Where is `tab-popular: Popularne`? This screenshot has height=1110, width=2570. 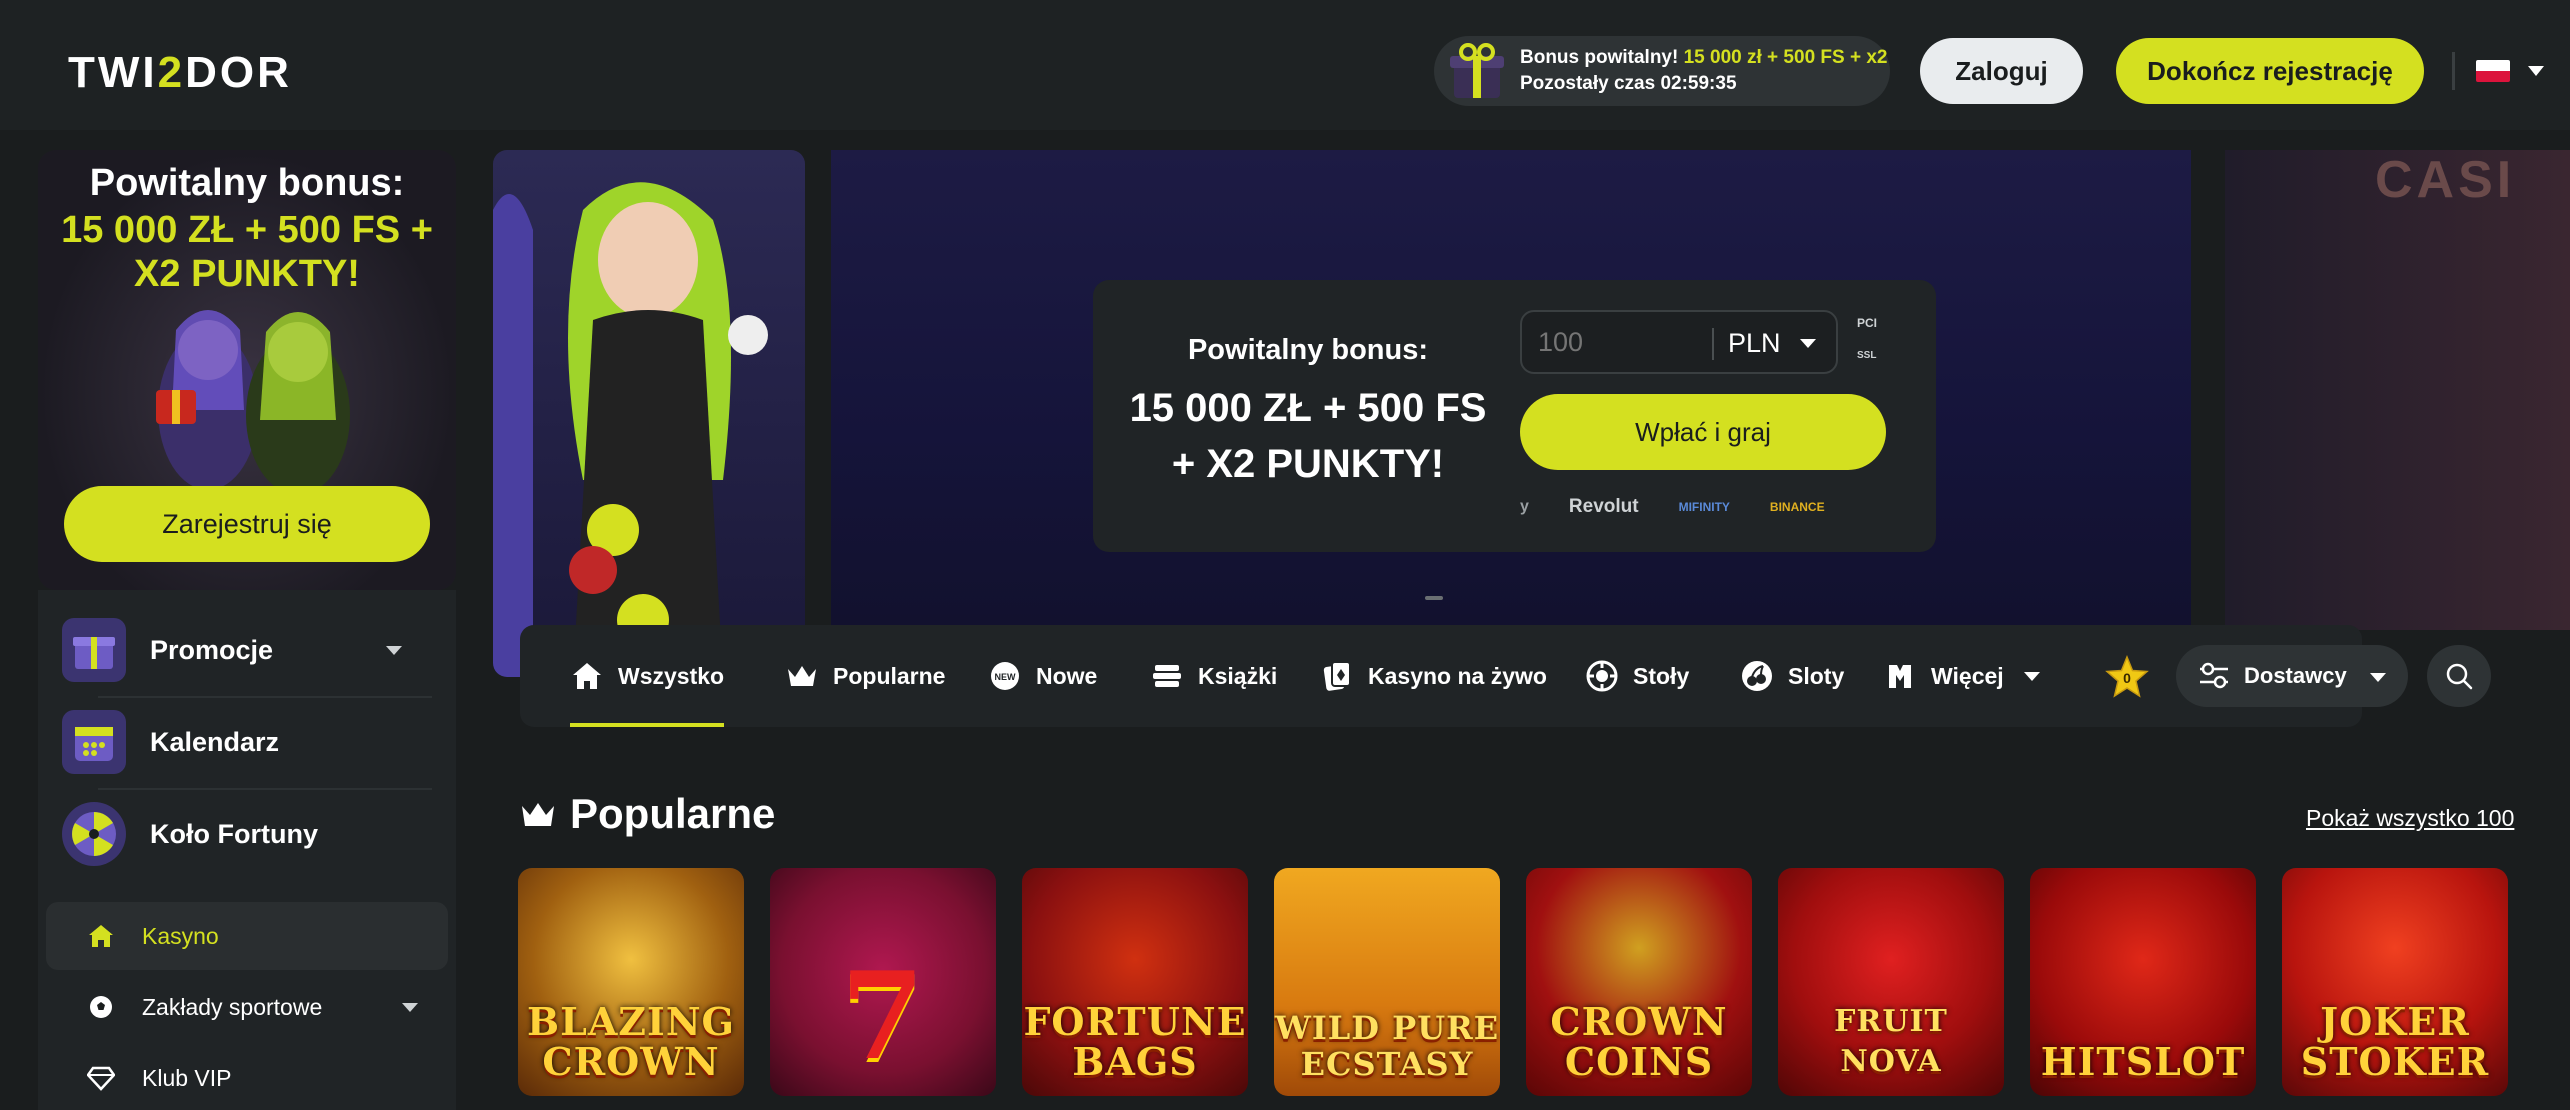 tab-popular: Popularne is located at coordinates (865, 676).